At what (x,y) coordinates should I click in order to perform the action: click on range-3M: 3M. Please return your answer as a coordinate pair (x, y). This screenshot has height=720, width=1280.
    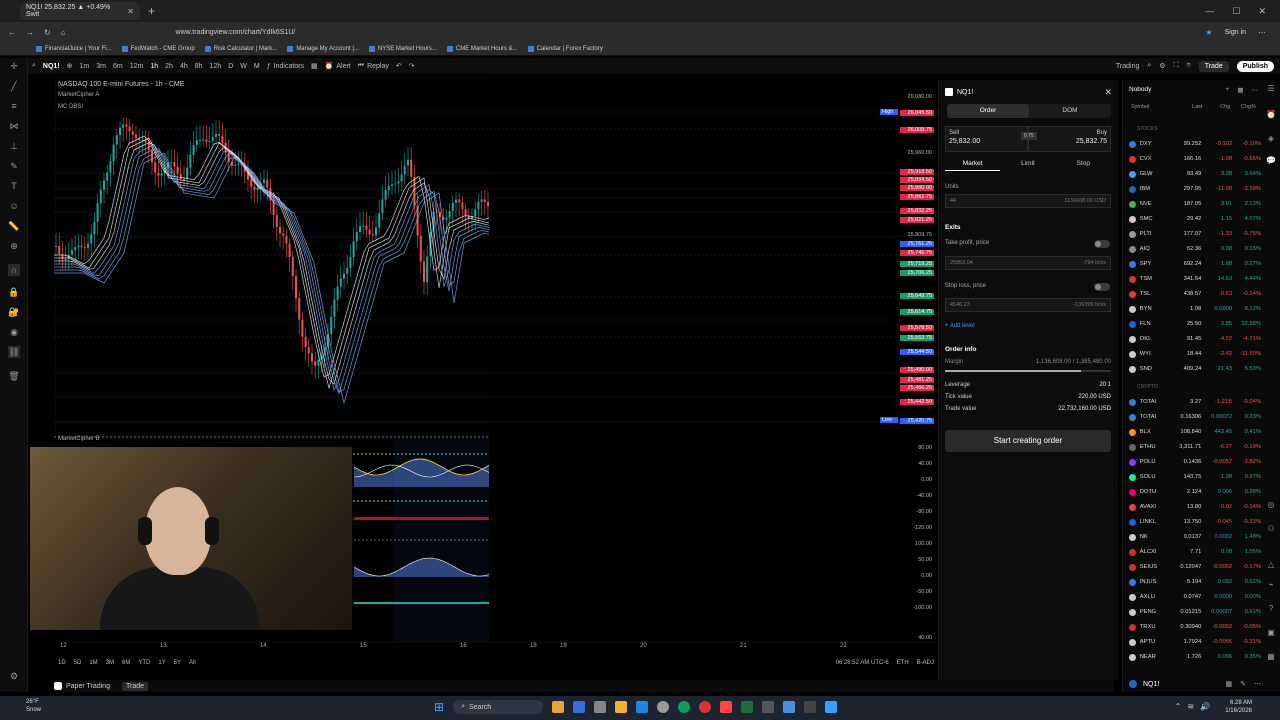
    Looking at the image, I should click on (110, 663).